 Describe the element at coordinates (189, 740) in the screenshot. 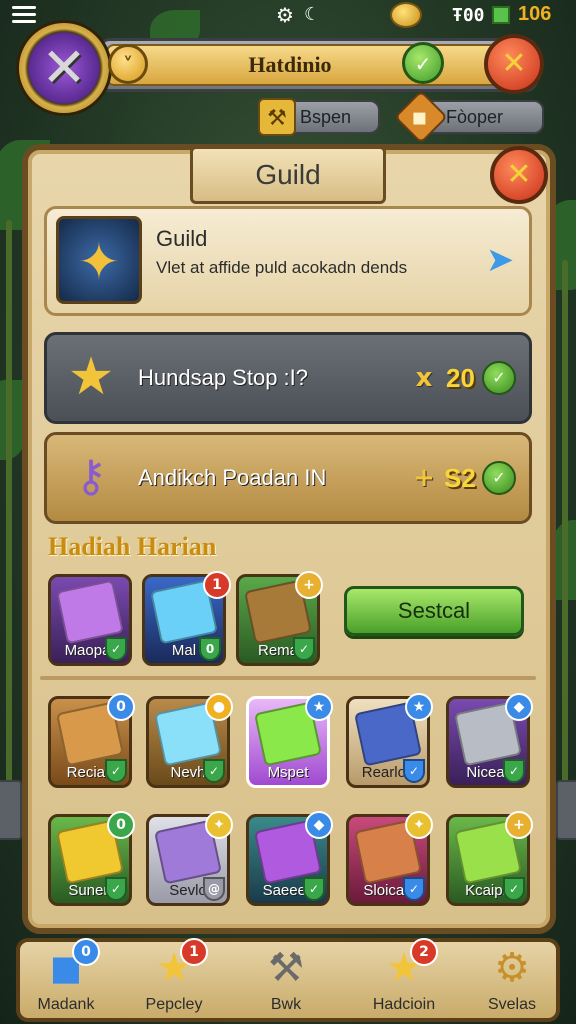

I see `inventory-slot: Nevh ● ✓` at that location.